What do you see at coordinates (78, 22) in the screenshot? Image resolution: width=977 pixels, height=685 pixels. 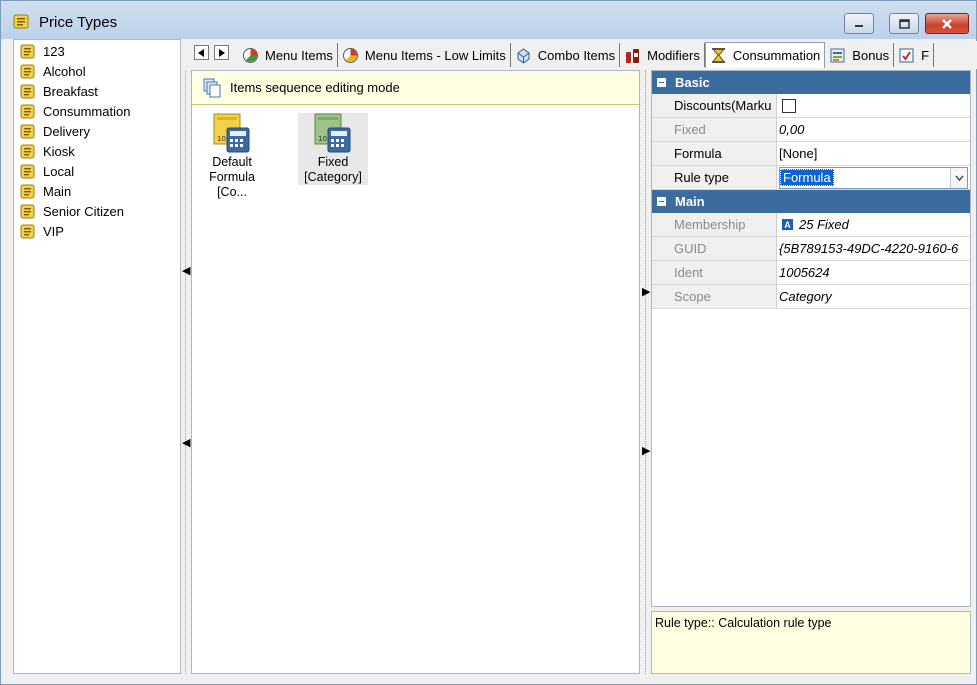 I see `window-title: Price Types` at bounding box center [78, 22].